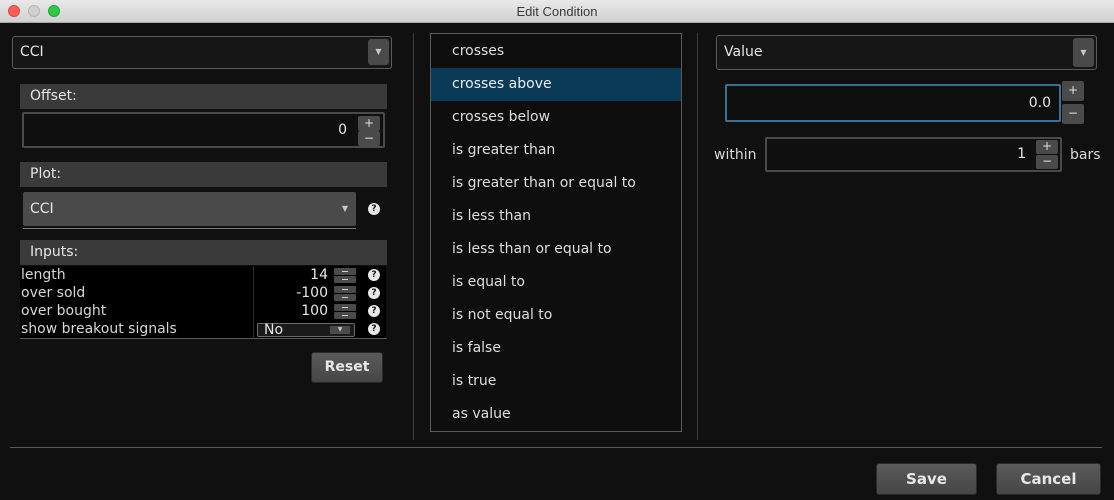 Image resolution: width=1114 pixels, height=500 pixels. What do you see at coordinates (556, 183) in the screenshot?
I see `condition-item-is-greater-than-or-equal-to: is greater than or equal to` at bounding box center [556, 183].